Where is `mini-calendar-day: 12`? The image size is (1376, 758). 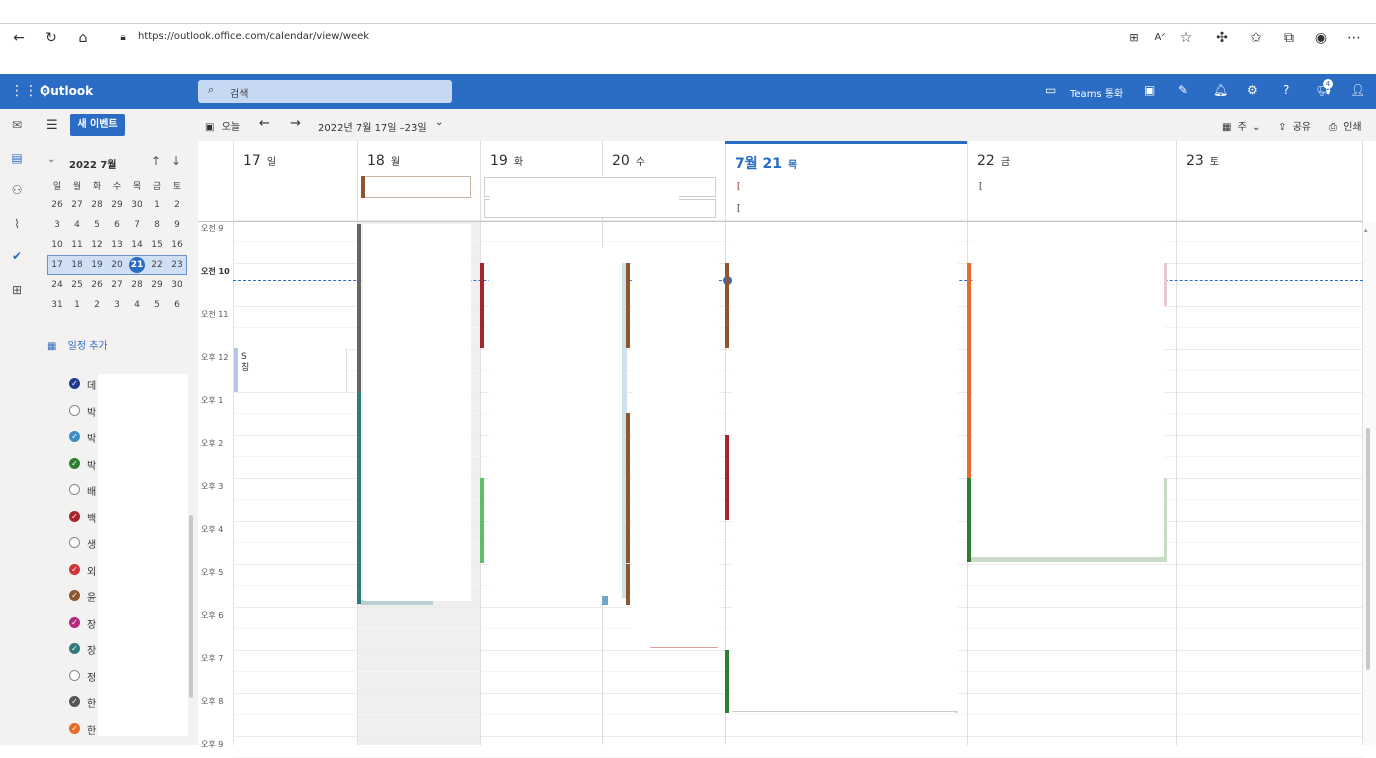
mini-calendar-day: 12 is located at coordinates (97, 245).